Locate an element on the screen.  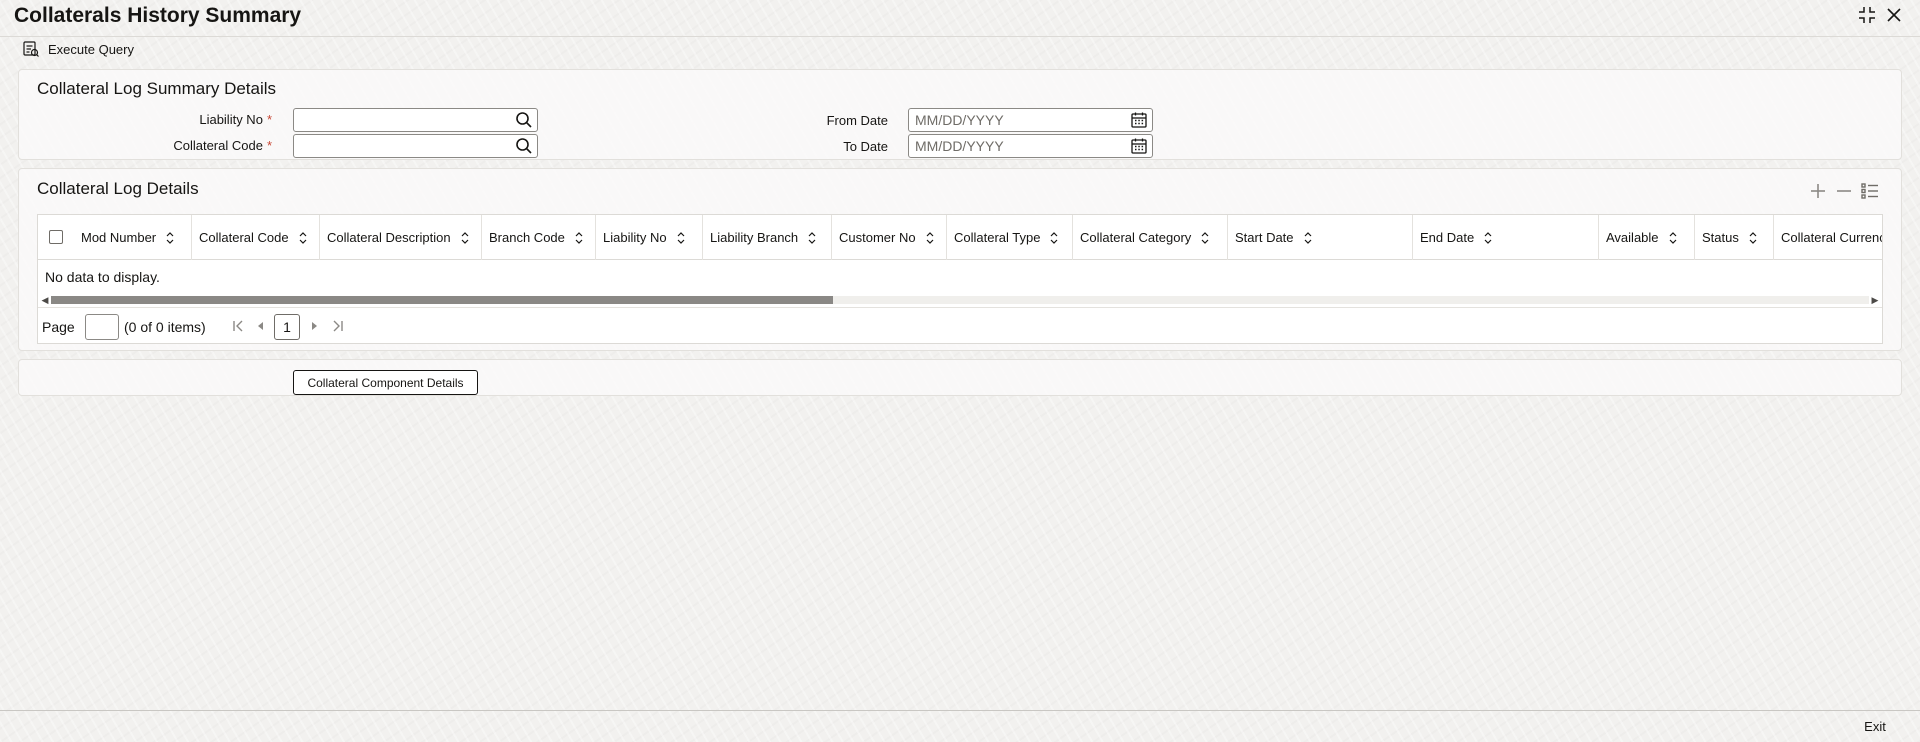
column-header: Liability Branch is located at coordinates (767, 237).